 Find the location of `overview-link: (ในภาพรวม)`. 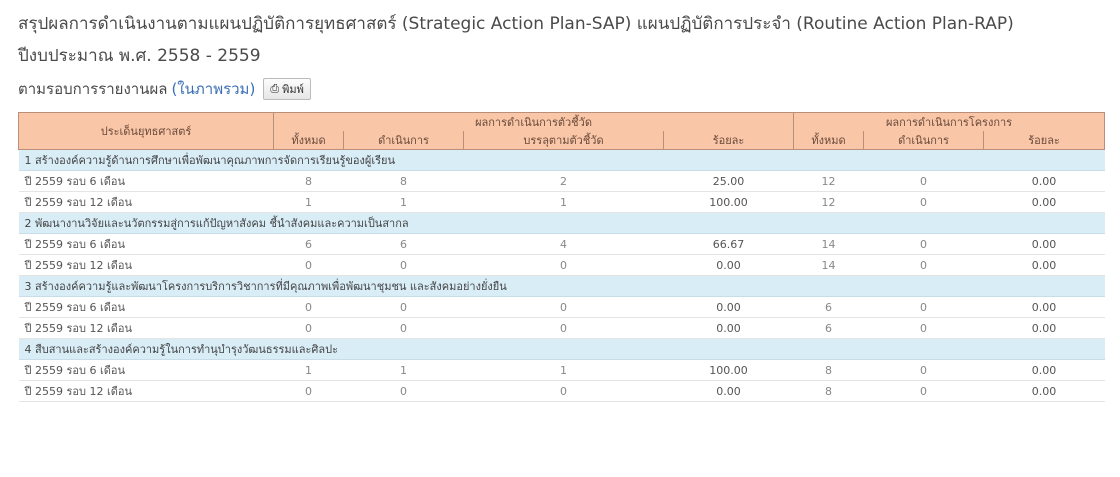

overview-link: (ในภาพรวม) is located at coordinates (213, 89).